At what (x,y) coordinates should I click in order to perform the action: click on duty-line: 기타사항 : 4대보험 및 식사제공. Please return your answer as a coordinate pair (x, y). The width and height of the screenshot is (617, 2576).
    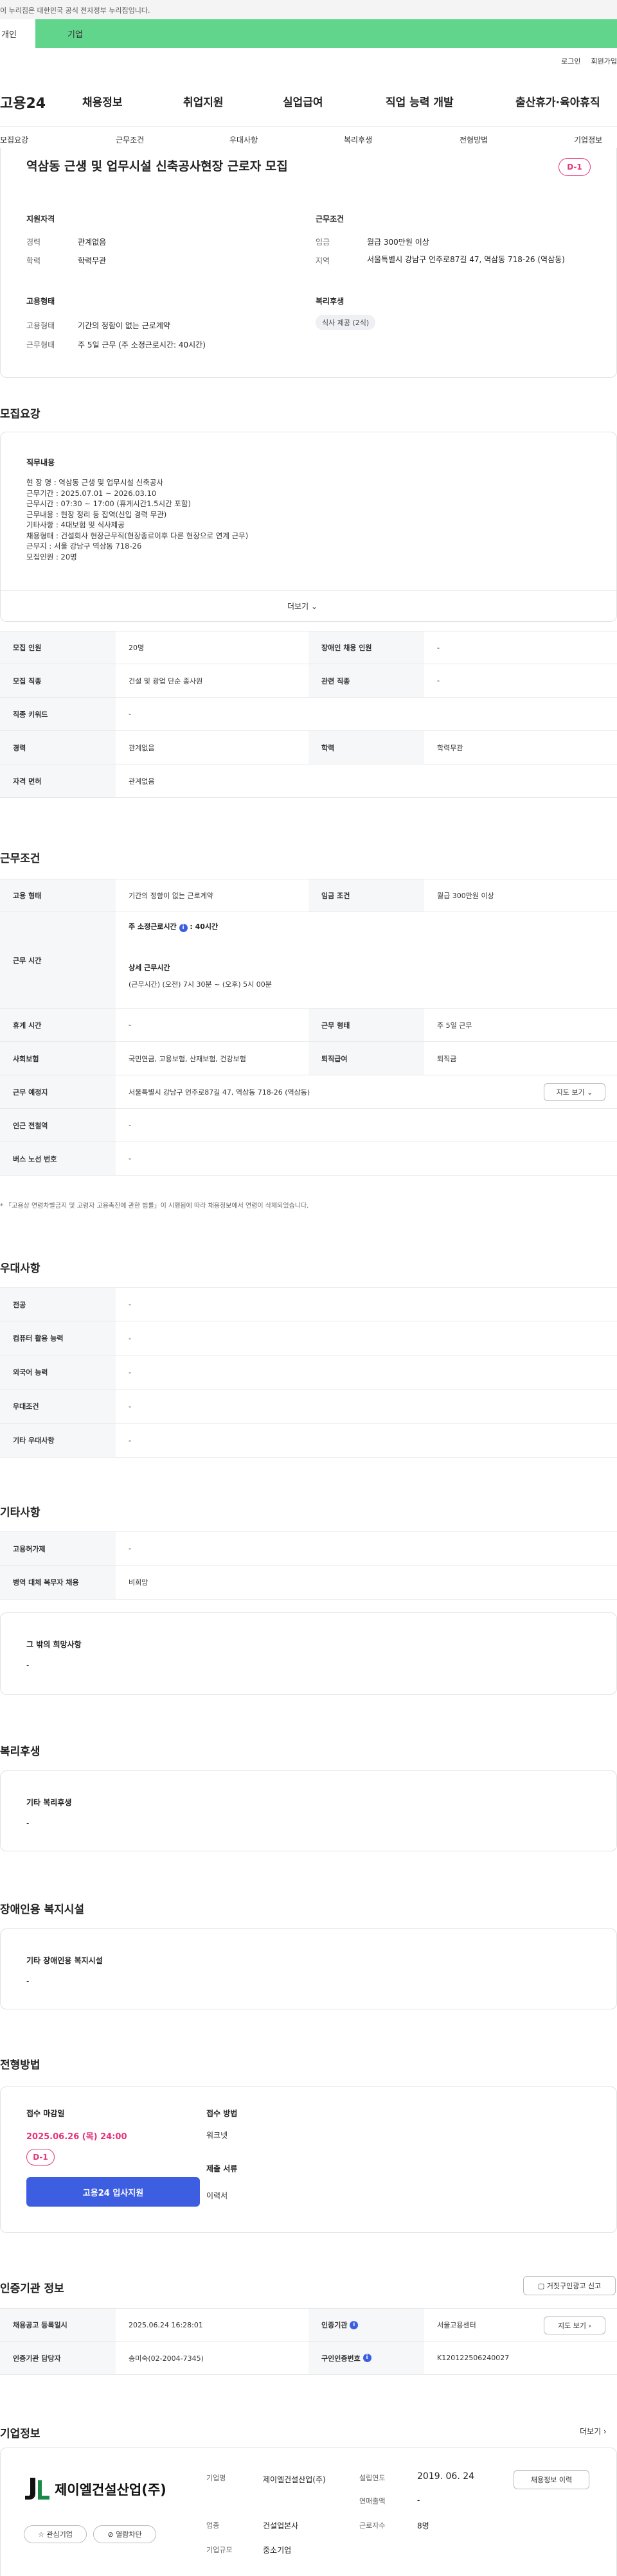
    Looking at the image, I should click on (75, 524).